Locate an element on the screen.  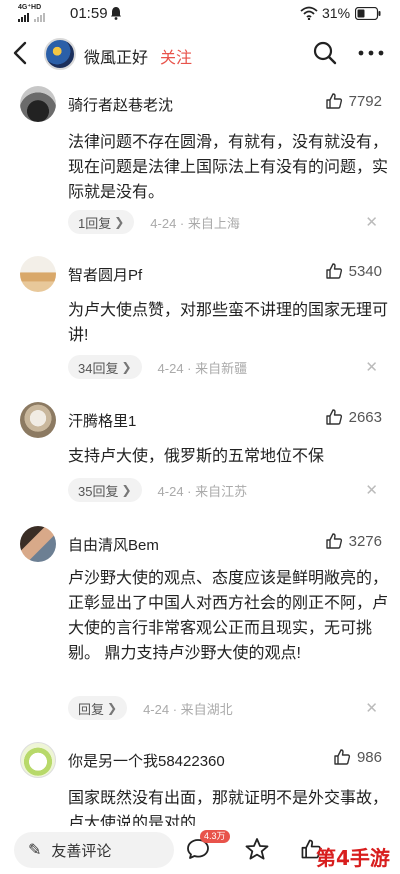
clock: 01:59 is located at coordinates (89, 13).